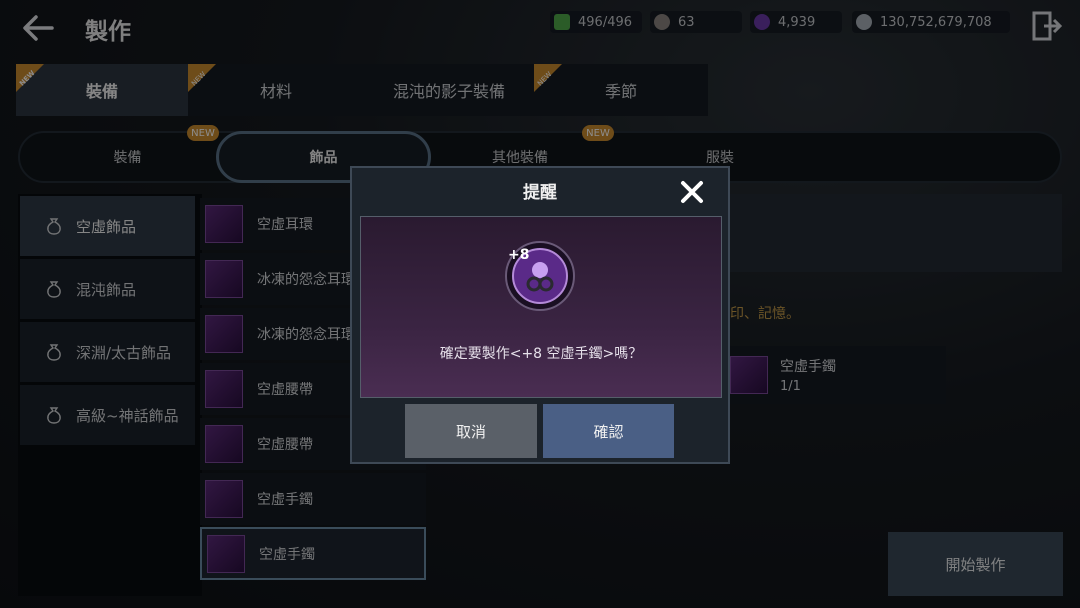 Image resolution: width=1080 pixels, height=608 pixels. Describe the element at coordinates (541, 354) in the screenshot. I see `dialog-message: 確定要製作<+8 空虛手鐲>嗎？` at that location.